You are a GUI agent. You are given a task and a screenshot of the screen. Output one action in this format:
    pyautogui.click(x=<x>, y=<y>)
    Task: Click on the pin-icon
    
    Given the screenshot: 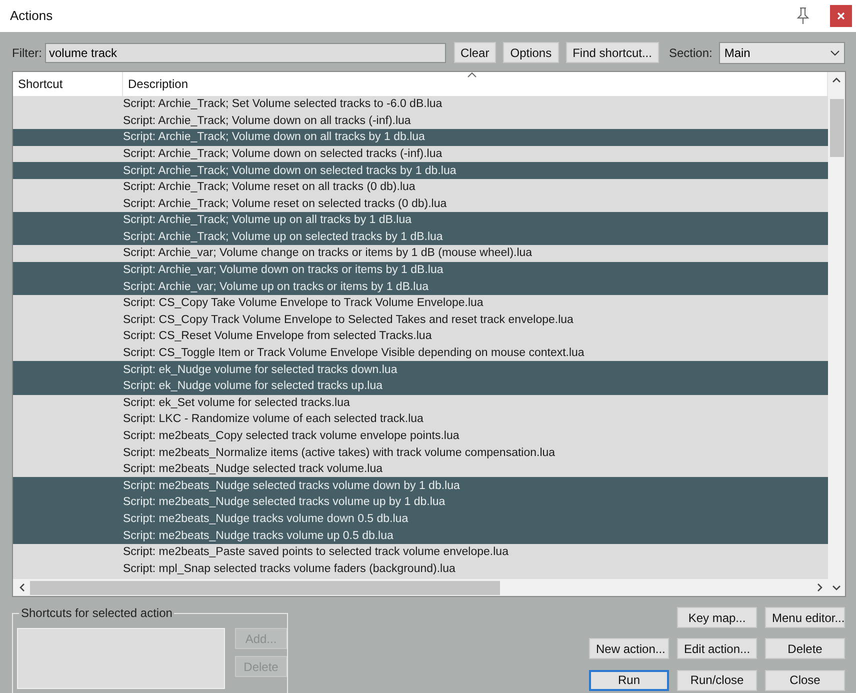 What is the action you would take?
    pyautogui.click(x=803, y=15)
    